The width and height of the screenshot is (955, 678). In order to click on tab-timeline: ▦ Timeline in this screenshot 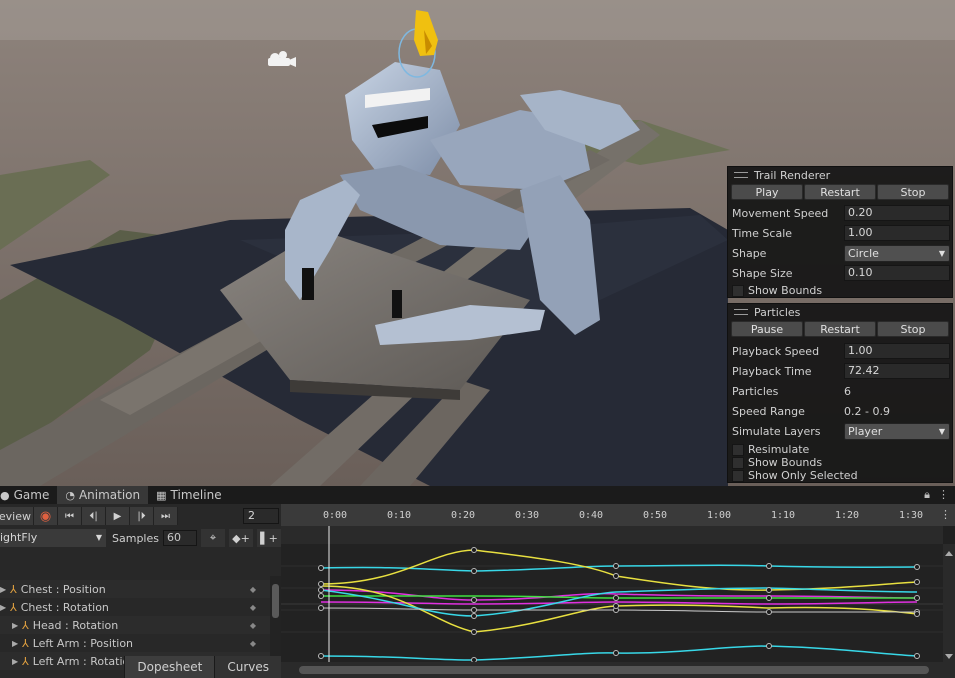, I will do `click(188, 495)`.